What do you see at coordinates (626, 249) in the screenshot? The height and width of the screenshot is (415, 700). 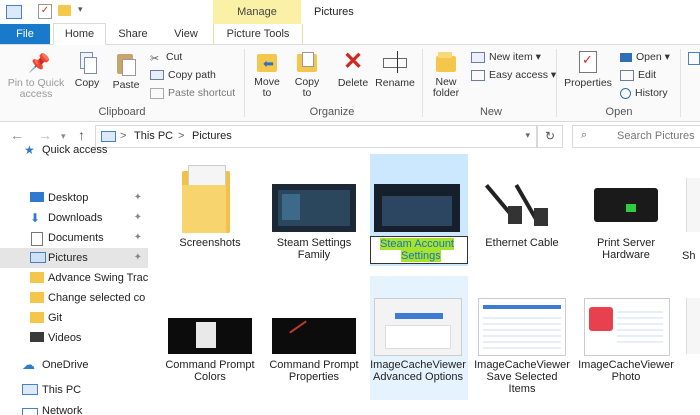 I see `file-label: Print Server Hardware` at bounding box center [626, 249].